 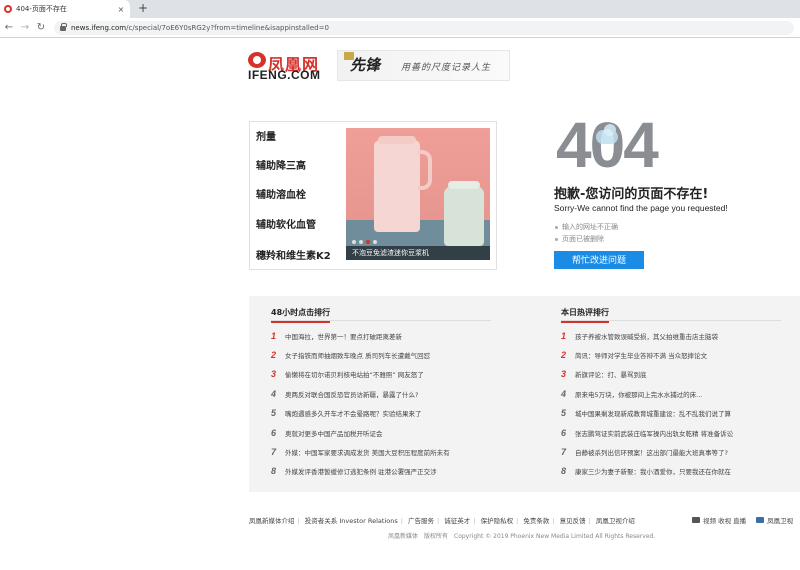 I want to click on footer-right-links: 视频 收视 直播 凤凰卫视, so click(x=742, y=520).